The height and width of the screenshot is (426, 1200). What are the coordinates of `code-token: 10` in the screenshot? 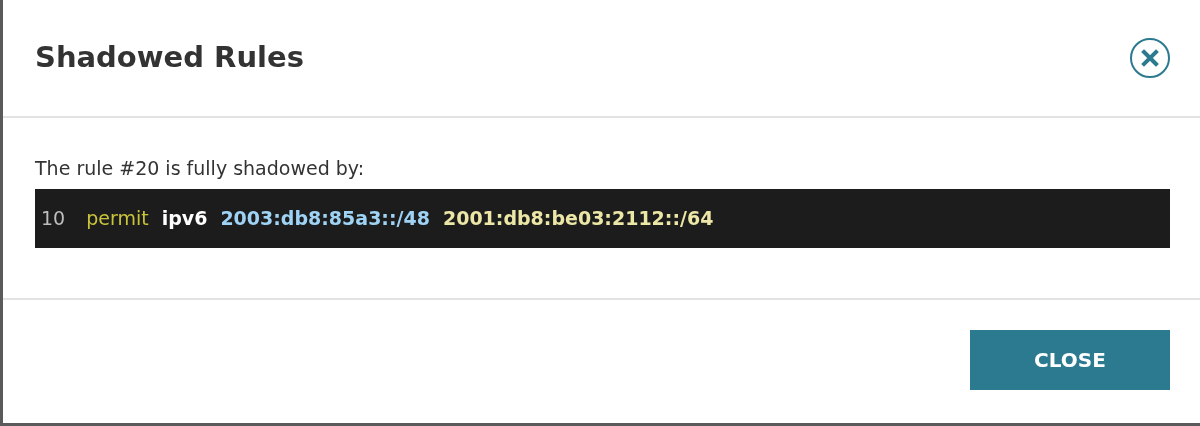 It's located at (53, 218).